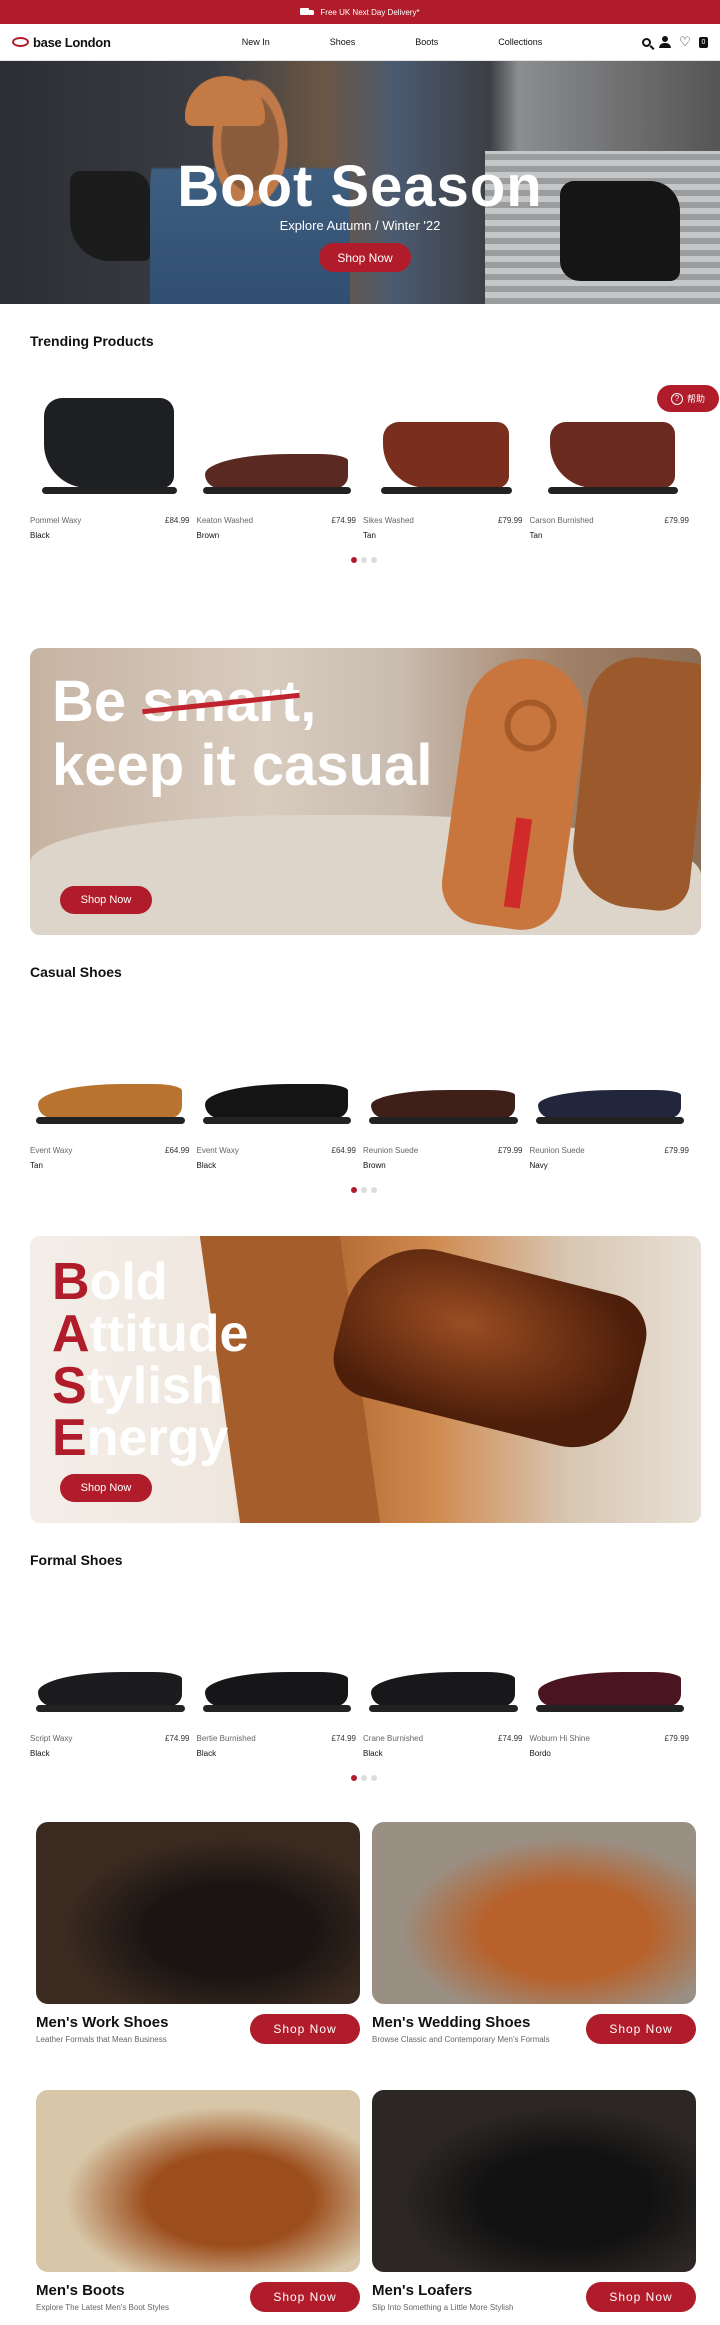 This screenshot has width=720, height=2325. I want to click on product-name: Woburn Hi Shine, so click(560, 1738).